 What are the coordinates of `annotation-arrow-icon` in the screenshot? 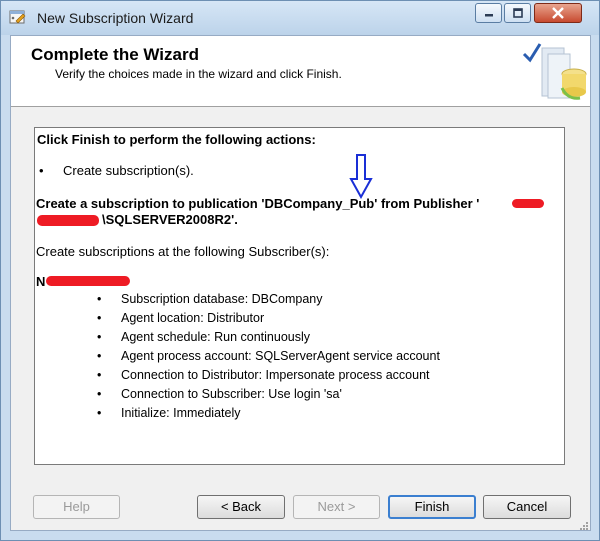 It's located at (361, 176).